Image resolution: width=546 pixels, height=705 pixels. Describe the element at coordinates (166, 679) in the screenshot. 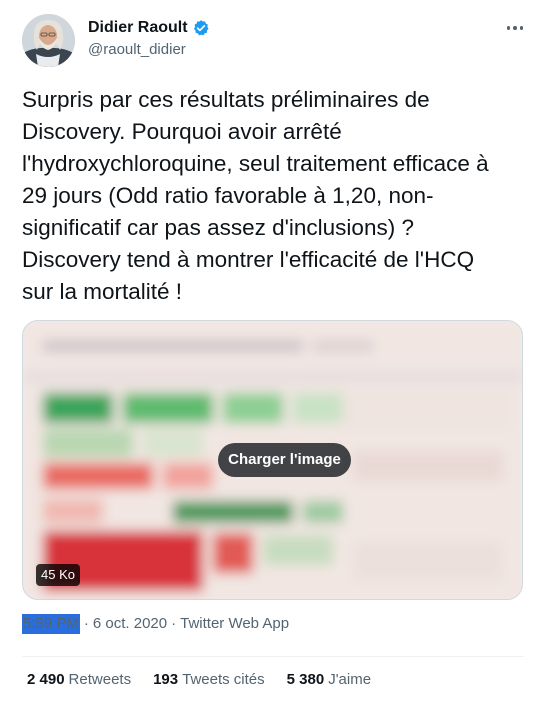

I see `quote-tweets-count: 193` at that location.